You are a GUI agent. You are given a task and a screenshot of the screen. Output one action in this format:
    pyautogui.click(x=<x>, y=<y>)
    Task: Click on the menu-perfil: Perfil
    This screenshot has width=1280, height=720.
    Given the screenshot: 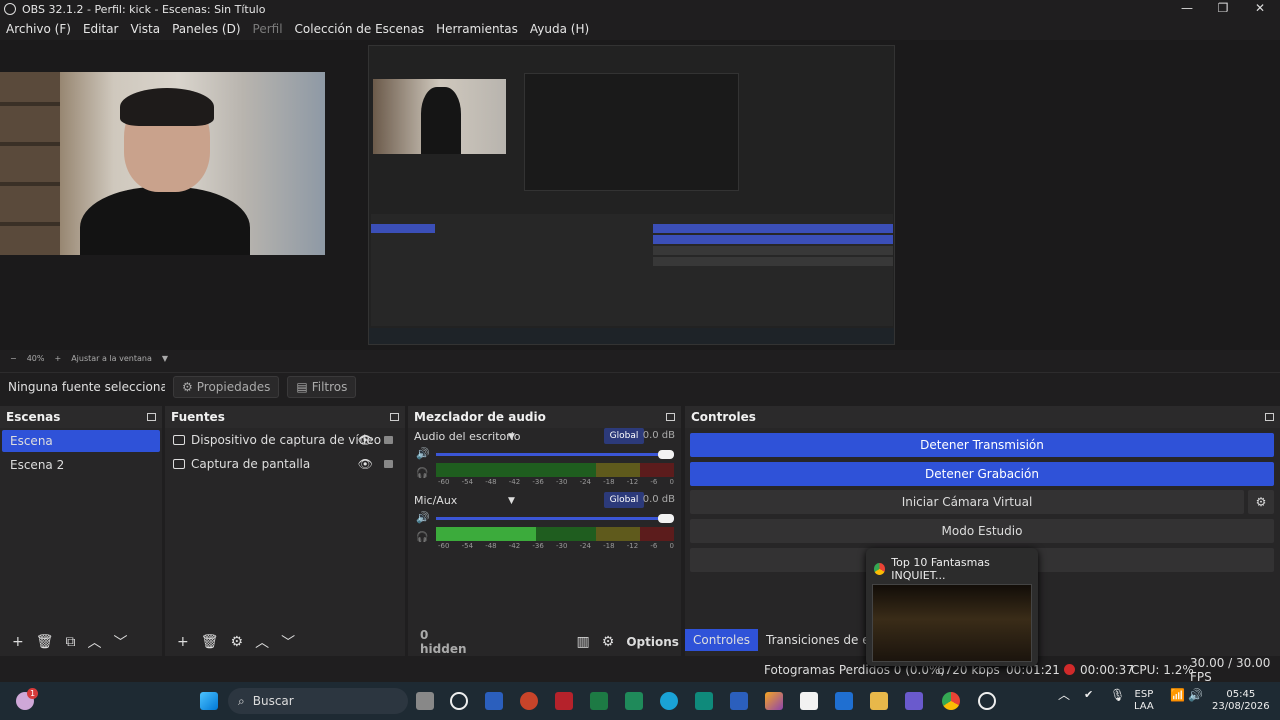 What is the action you would take?
    pyautogui.click(x=268, y=29)
    